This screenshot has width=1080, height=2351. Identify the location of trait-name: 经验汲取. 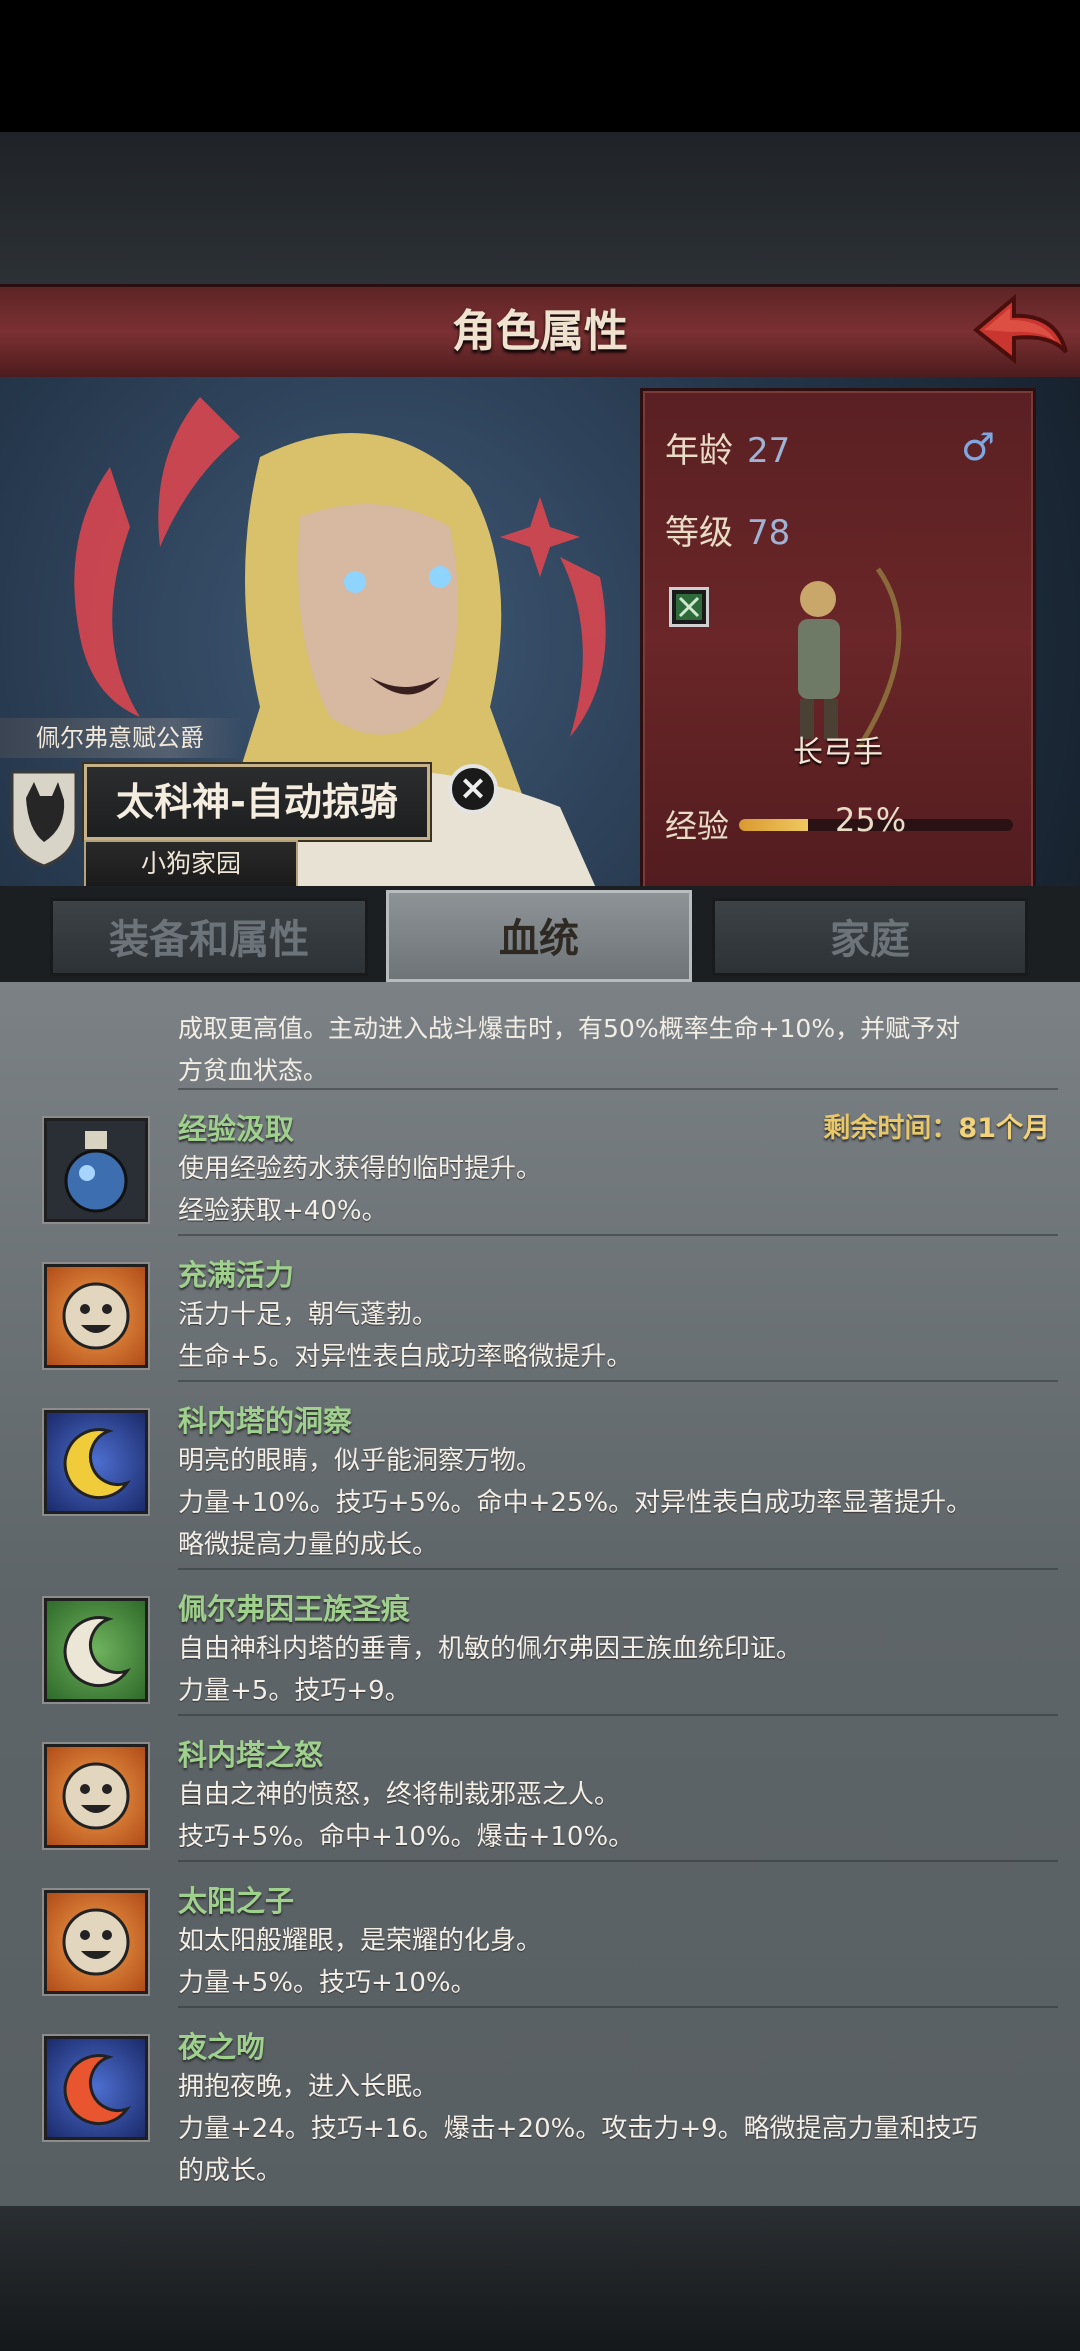
(236, 1129).